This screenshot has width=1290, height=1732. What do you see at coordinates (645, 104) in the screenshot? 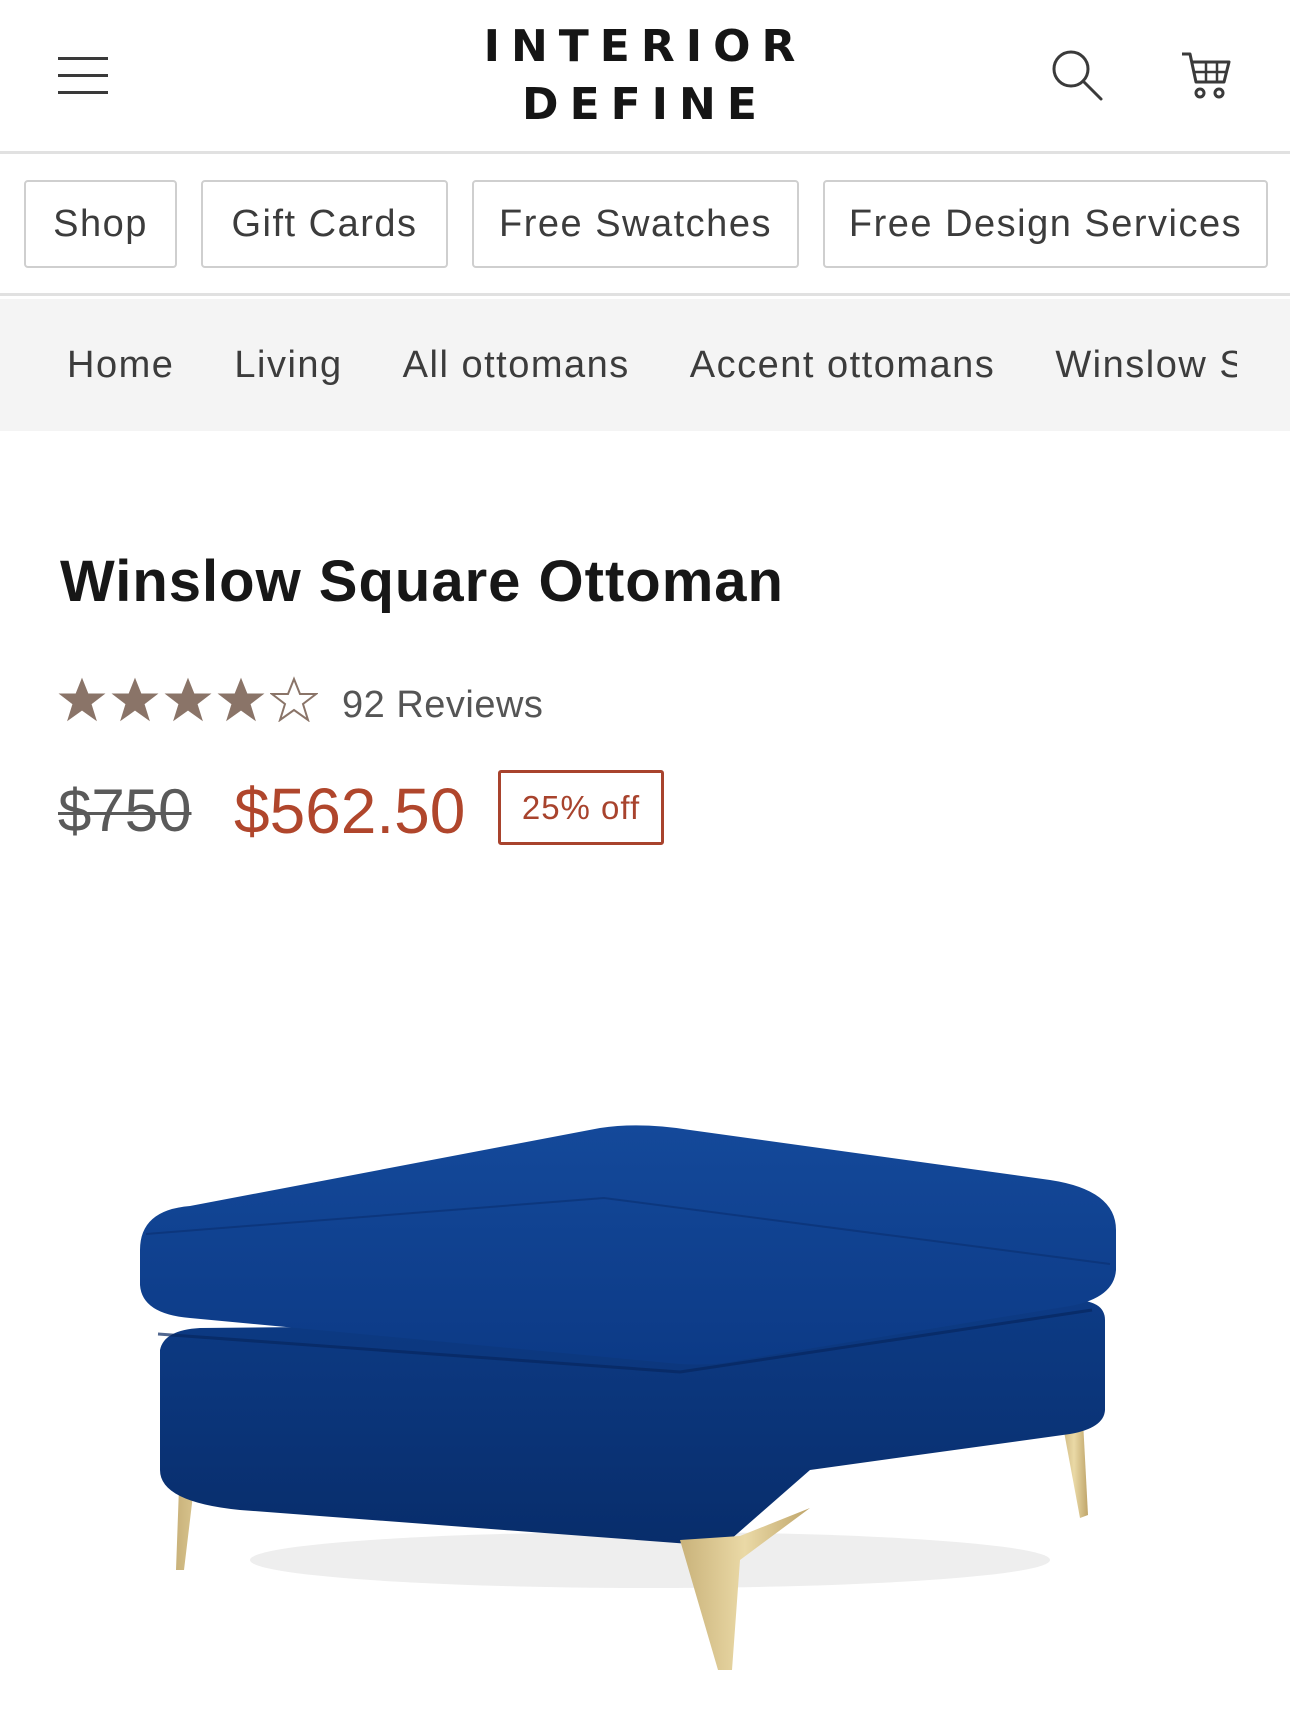
I see `logo-line-2: DEFINE` at bounding box center [645, 104].